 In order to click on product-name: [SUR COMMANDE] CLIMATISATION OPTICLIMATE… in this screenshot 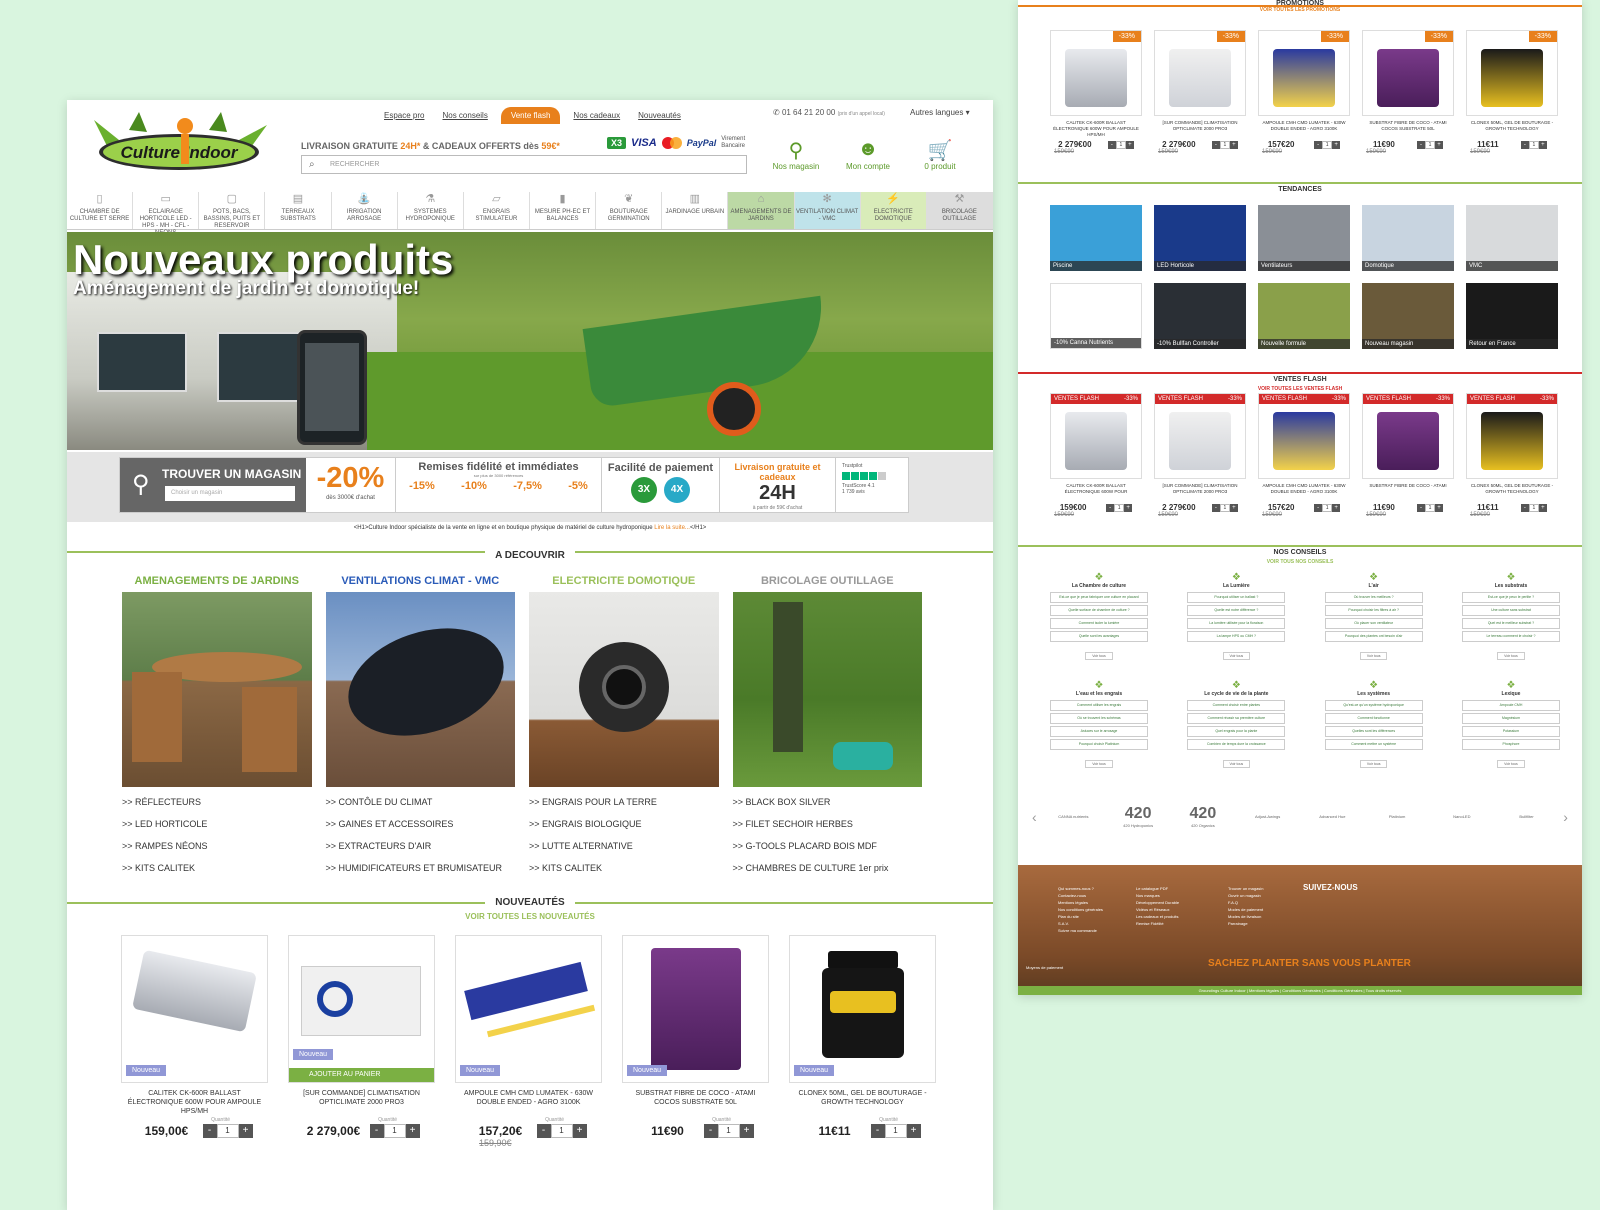, I will do `click(361, 1103)`.